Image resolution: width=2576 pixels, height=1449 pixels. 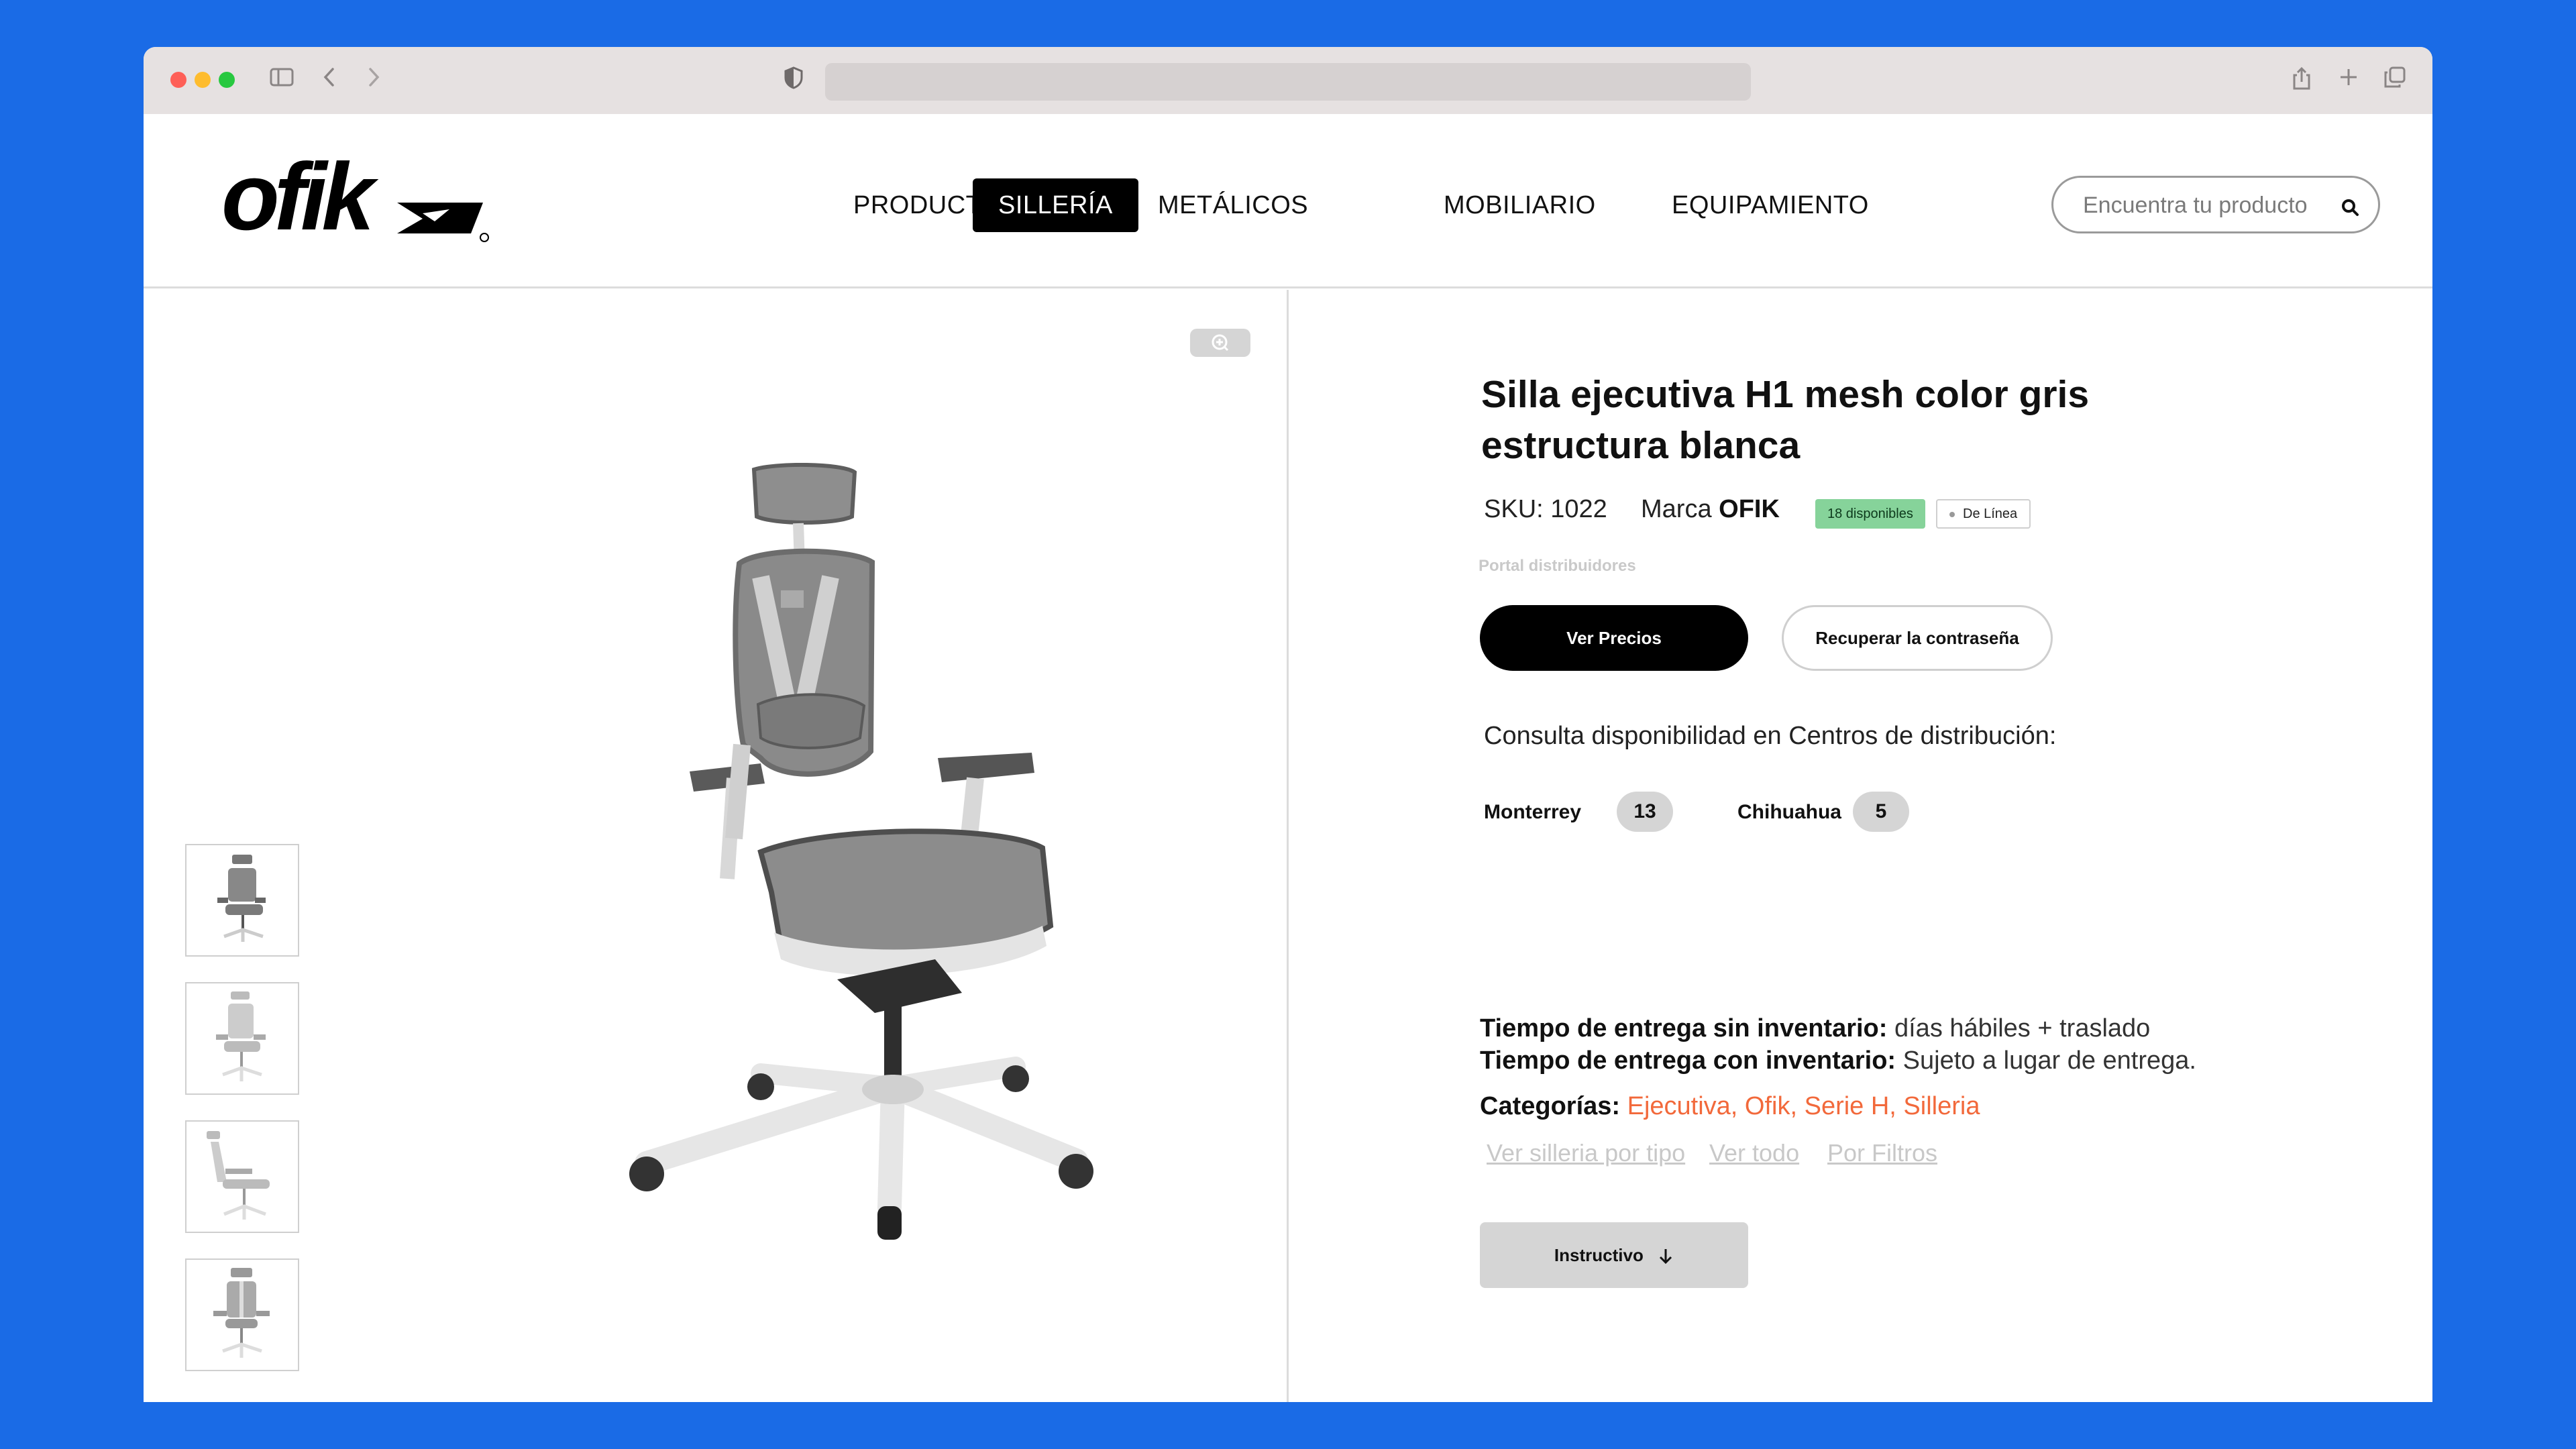 I want to click on svg-text: ofik, so click(x=299, y=201).